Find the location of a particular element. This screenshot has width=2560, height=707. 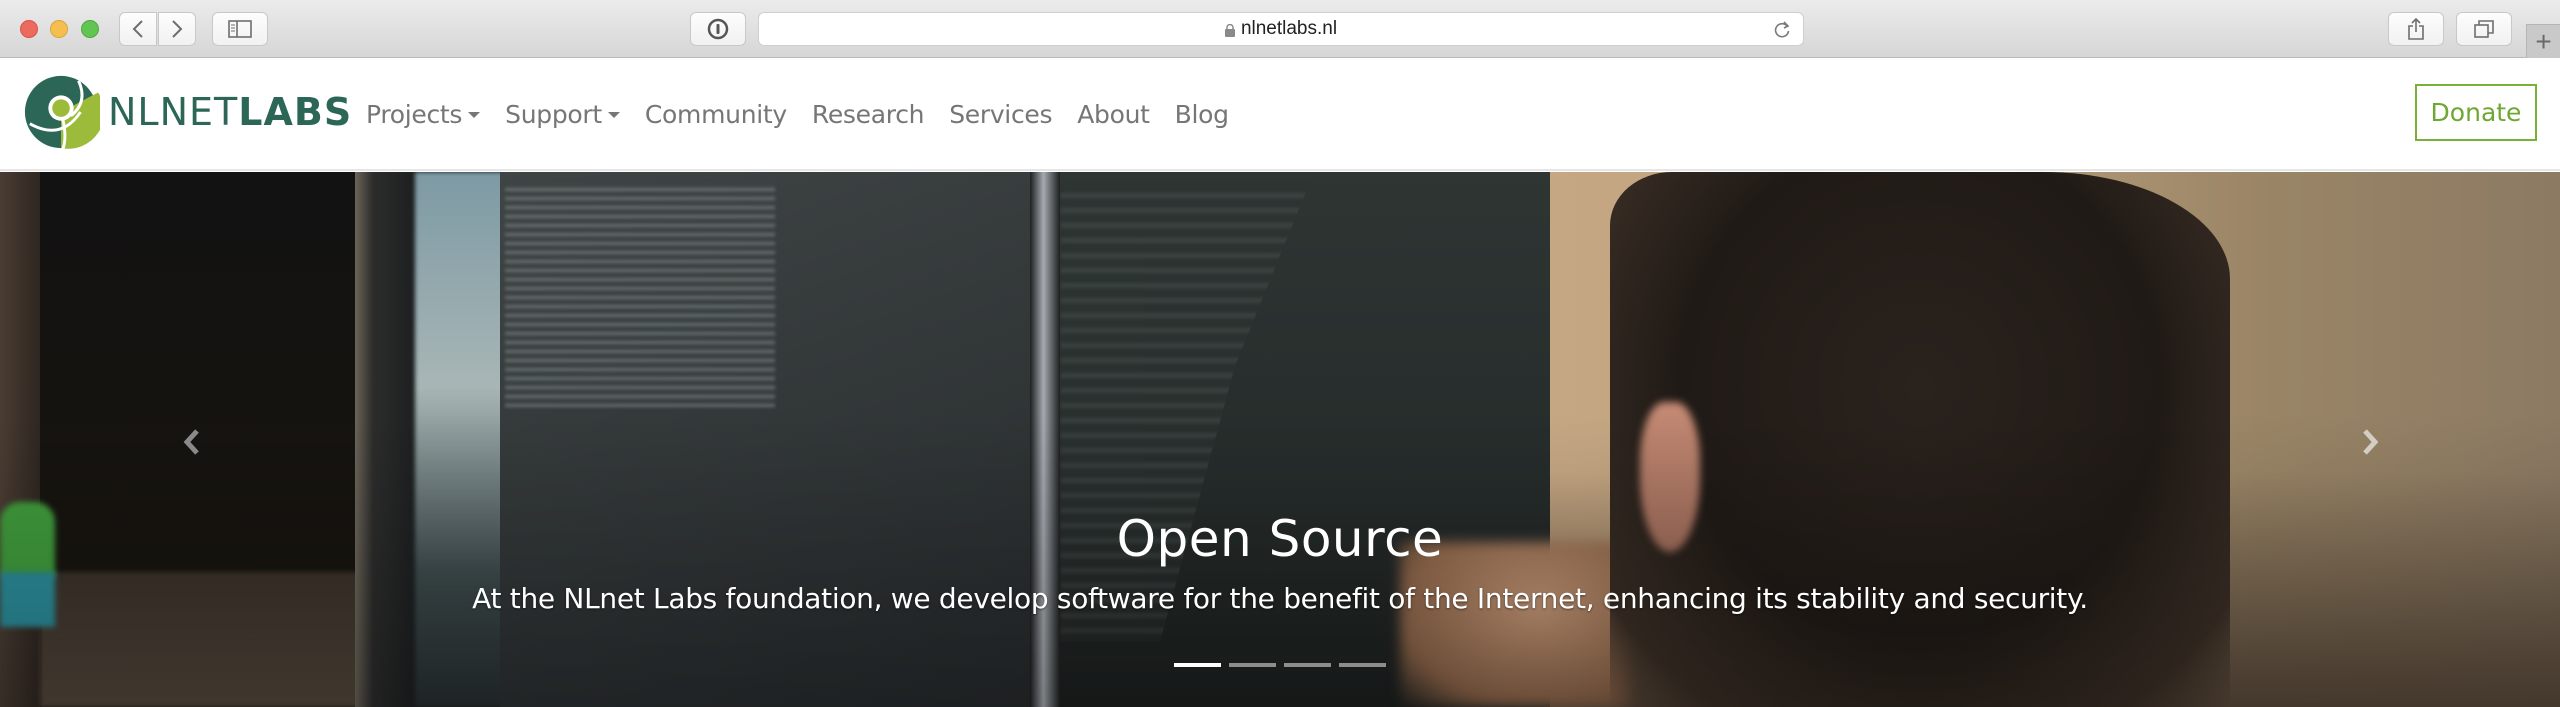

nav-blog-label: Blog is located at coordinates (1201, 114).